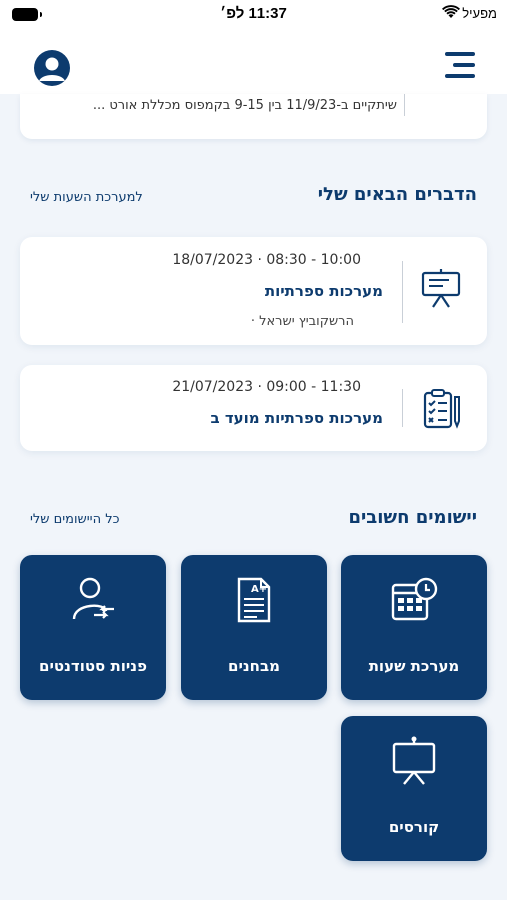 Image resolution: width=507 pixels, height=900 pixels. Describe the element at coordinates (93, 598) in the screenshot. I see `student-request-icon` at that location.